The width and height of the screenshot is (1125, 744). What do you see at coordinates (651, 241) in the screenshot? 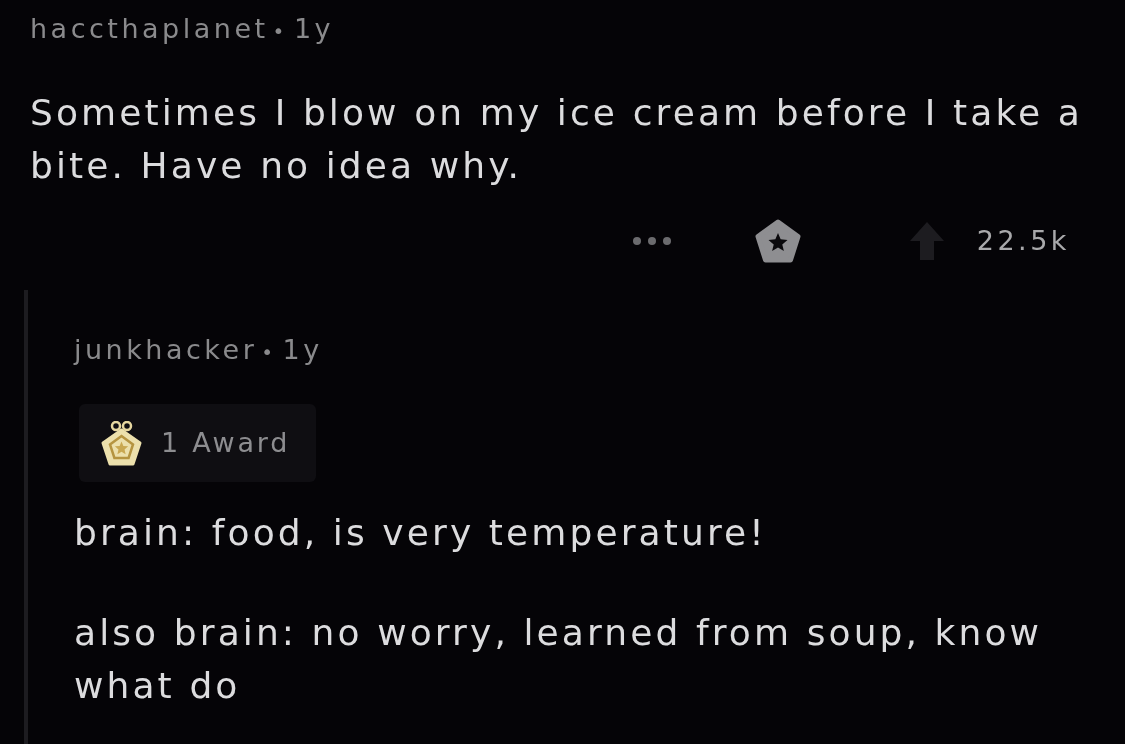
I see `more-icon` at bounding box center [651, 241].